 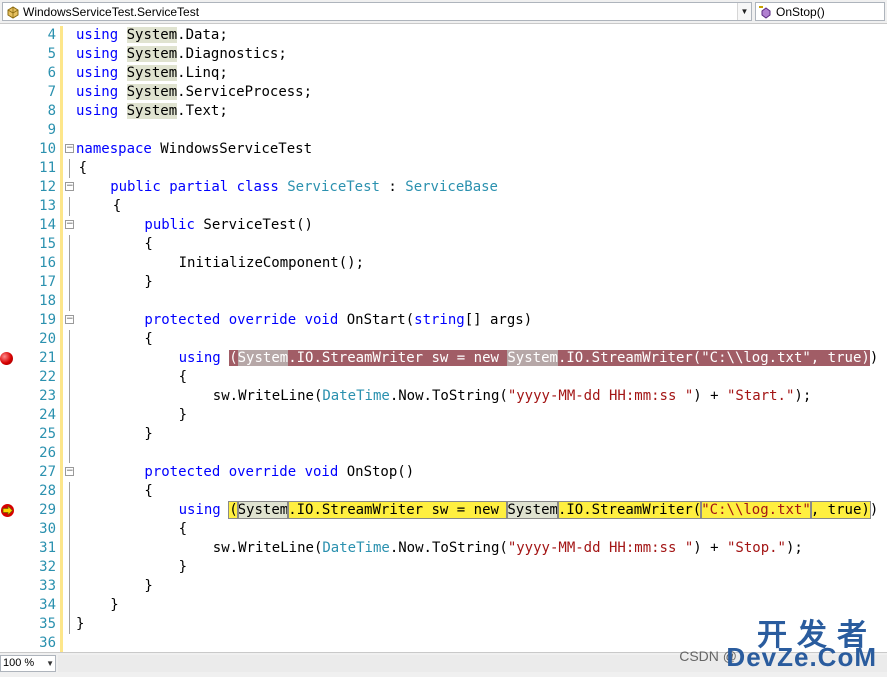 What do you see at coordinates (756, 548) in the screenshot?
I see `code-token: "Stop."` at bounding box center [756, 548].